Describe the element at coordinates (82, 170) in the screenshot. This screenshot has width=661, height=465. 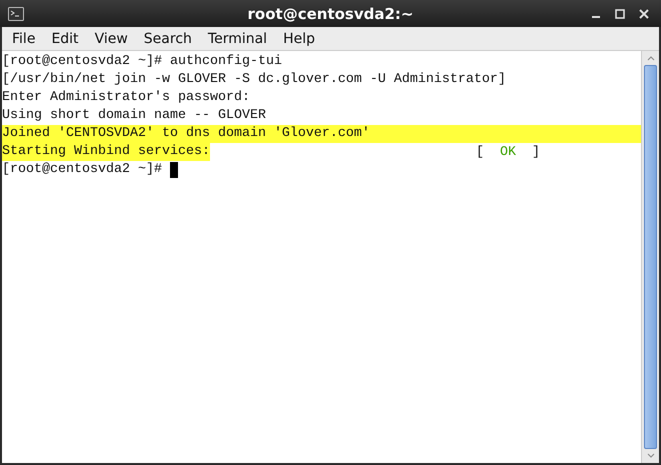
I see `terminal-line: [root@centosvda2 ~]#` at that location.